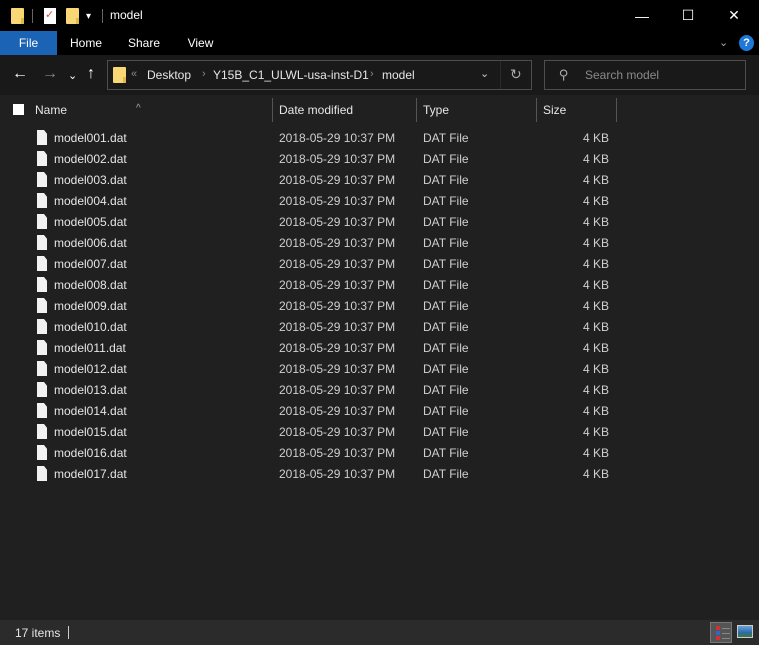 Image resolution: width=759 pixels, height=645 pixels. What do you see at coordinates (51, 110) in the screenshot?
I see `column-header-name: Name` at bounding box center [51, 110].